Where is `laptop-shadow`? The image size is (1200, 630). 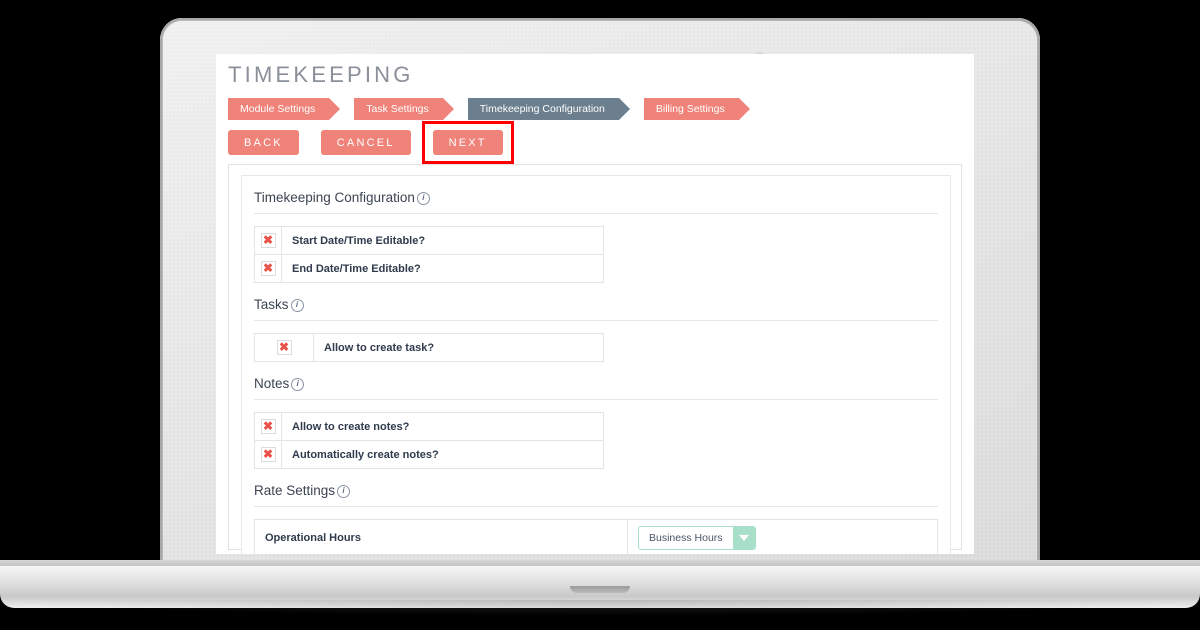 laptop-shadow is located at coordinates (600, 608).